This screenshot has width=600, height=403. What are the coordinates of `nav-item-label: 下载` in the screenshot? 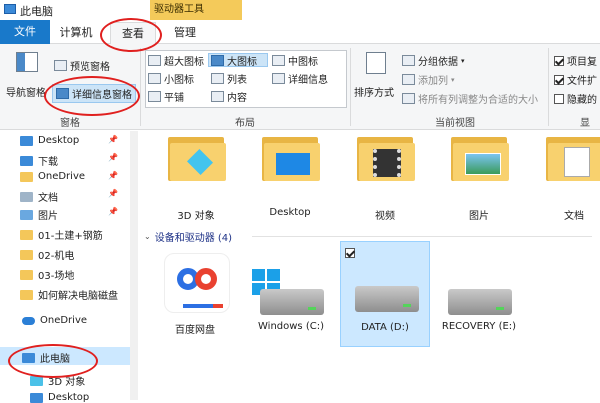 It's located at (48, 162).